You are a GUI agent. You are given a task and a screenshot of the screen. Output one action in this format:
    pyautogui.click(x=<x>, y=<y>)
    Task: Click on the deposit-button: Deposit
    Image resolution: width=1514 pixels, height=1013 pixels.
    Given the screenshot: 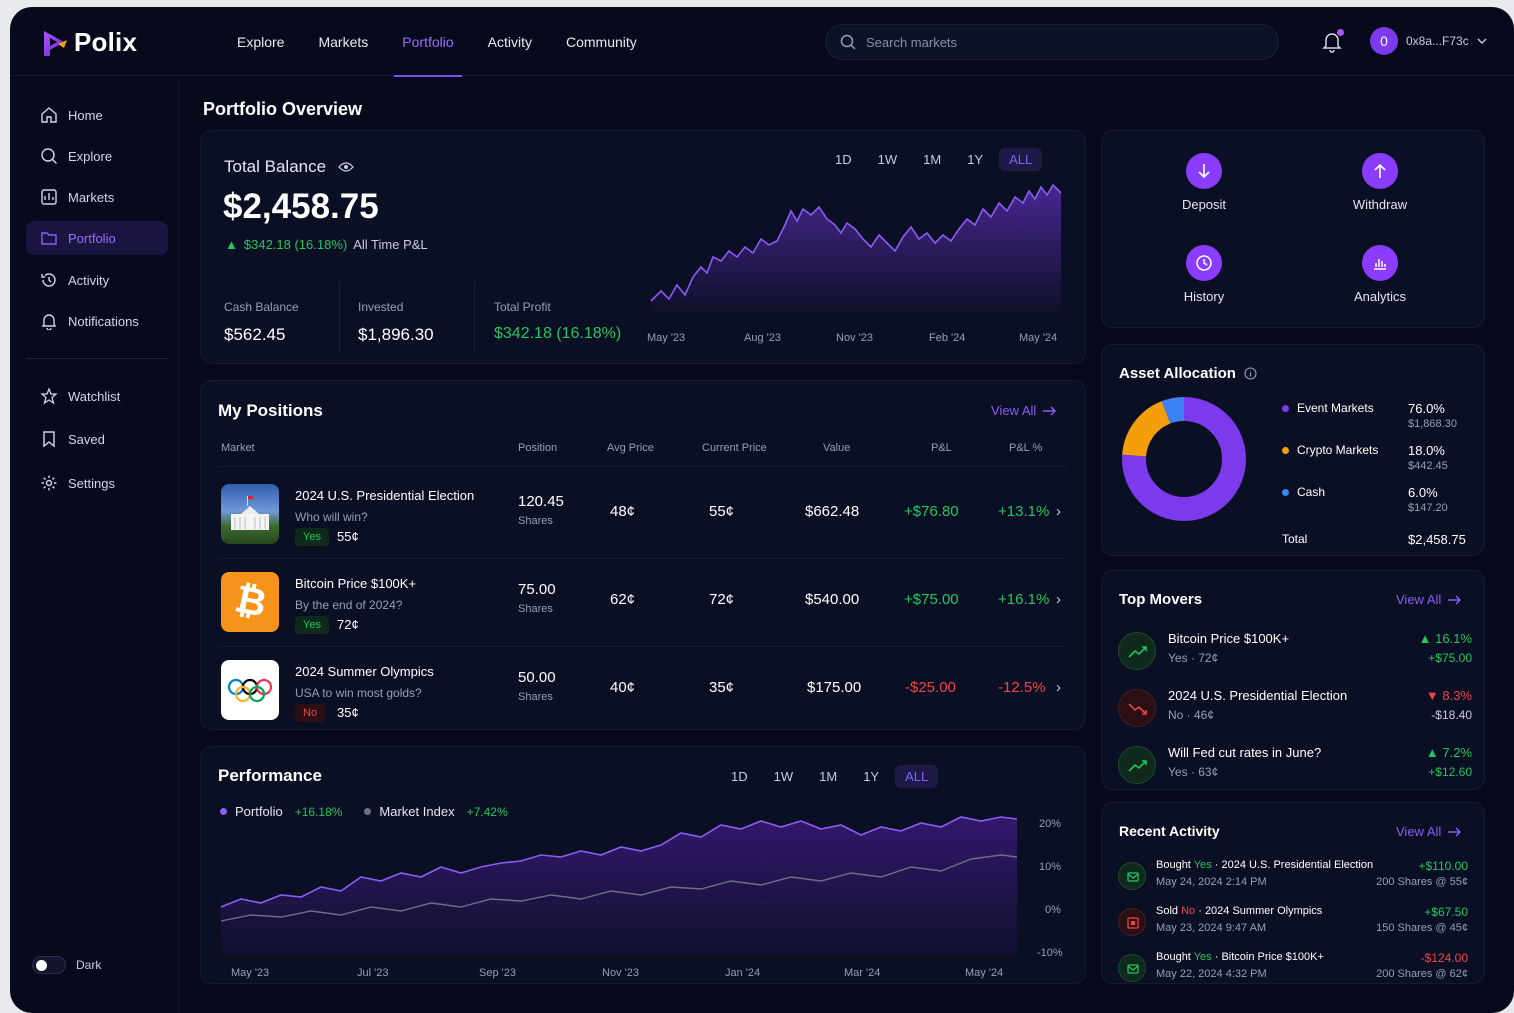 What is the action you would take?
    pyautogui.click(x=1204, y=182)
    